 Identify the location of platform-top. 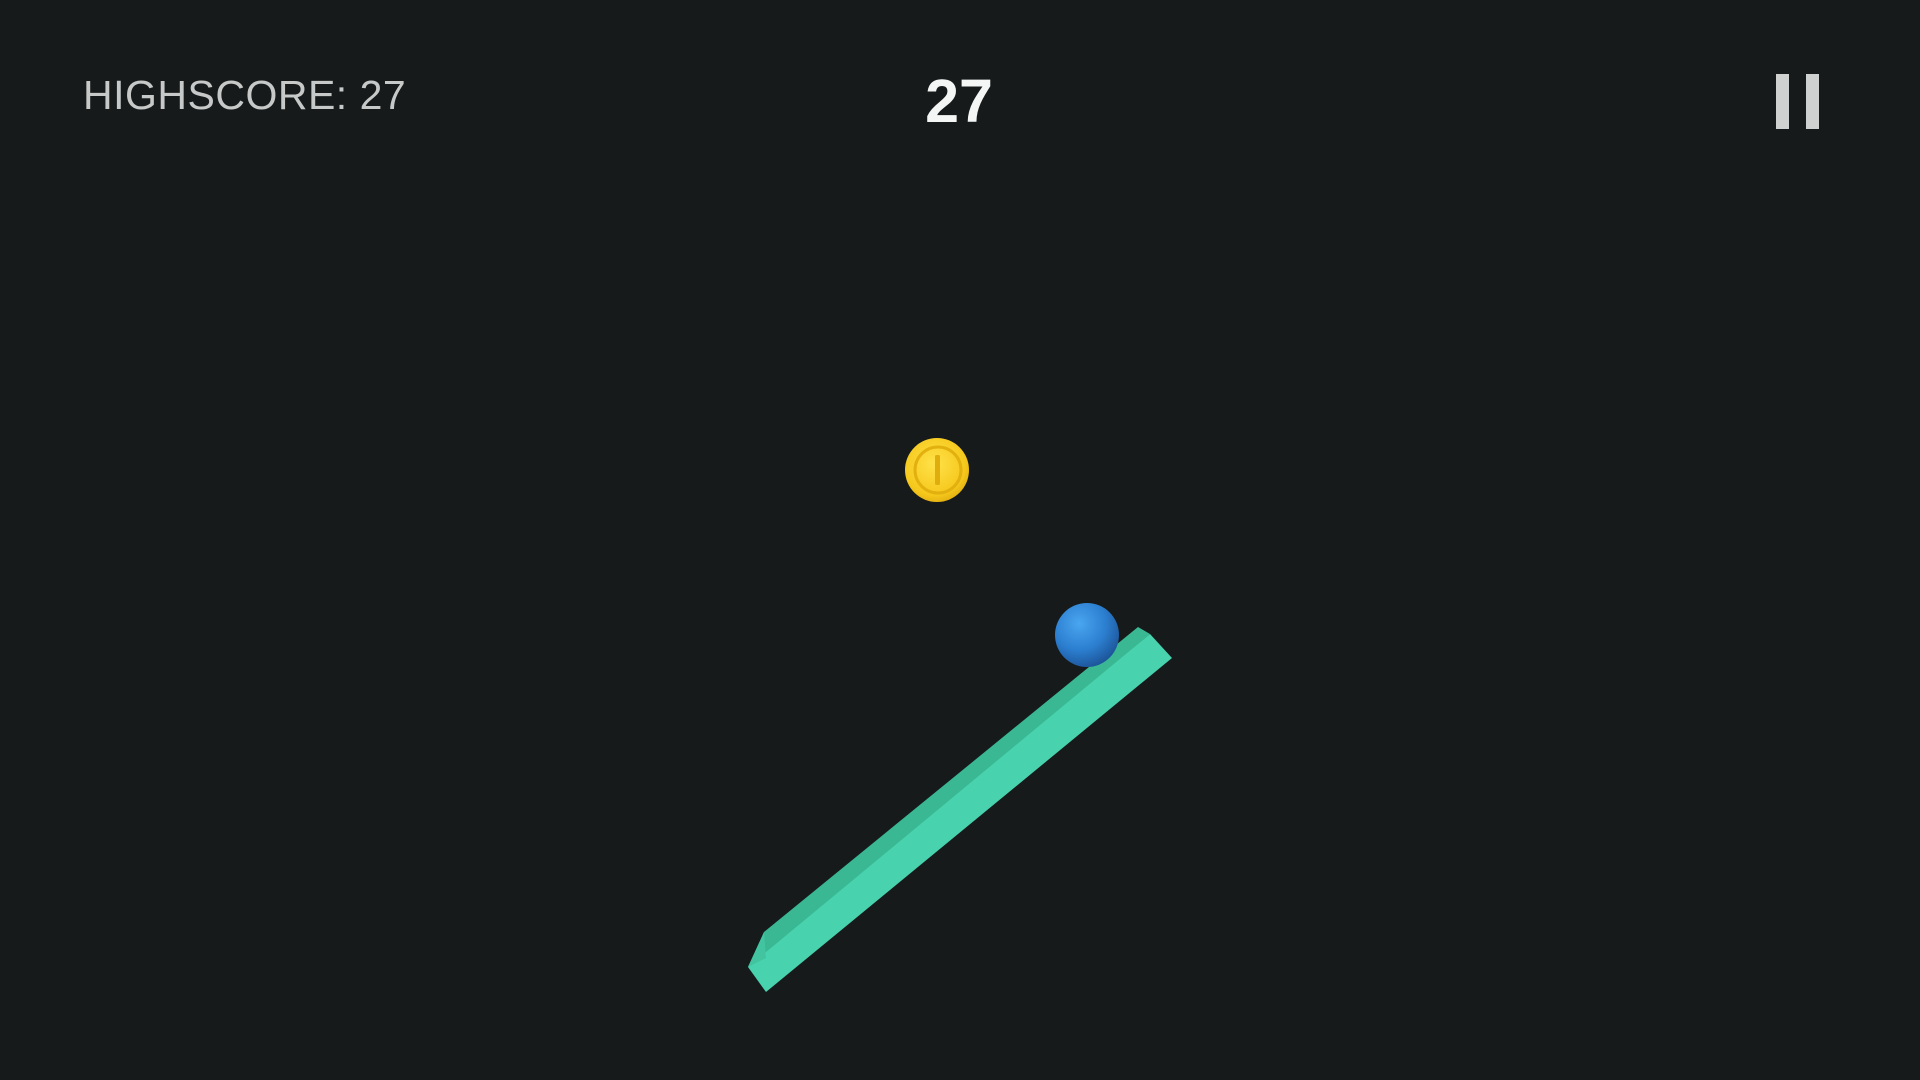
(960, 813).